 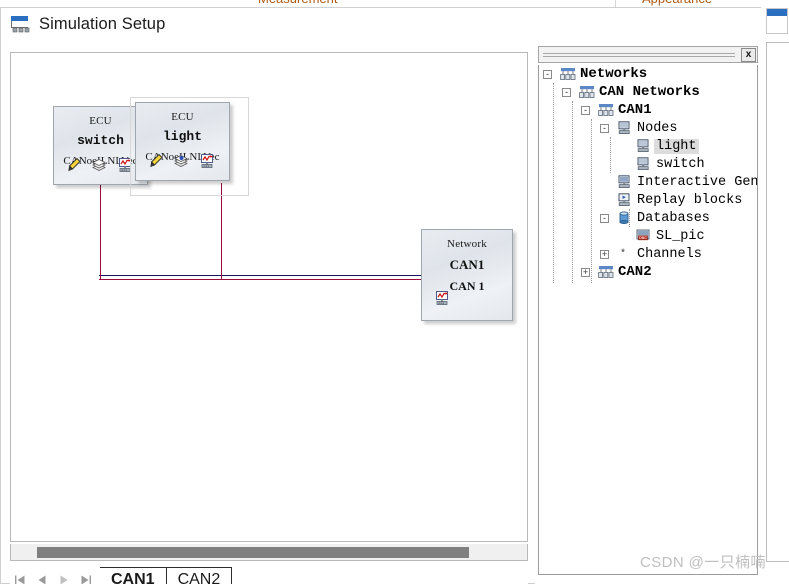 I want to click on last-icon, so click(x=86, y=579).